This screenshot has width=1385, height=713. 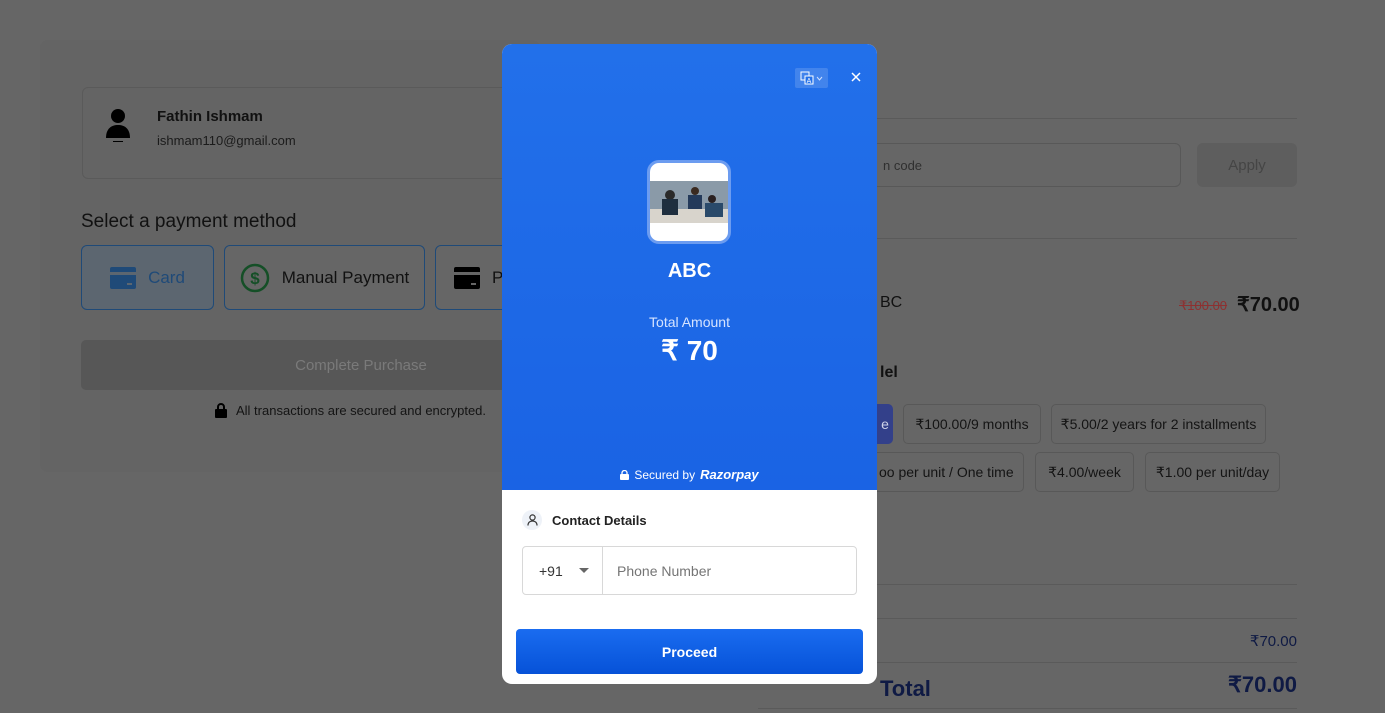 I want to click on razorpay-logo: Razorpay, so click(x=729, y=474).